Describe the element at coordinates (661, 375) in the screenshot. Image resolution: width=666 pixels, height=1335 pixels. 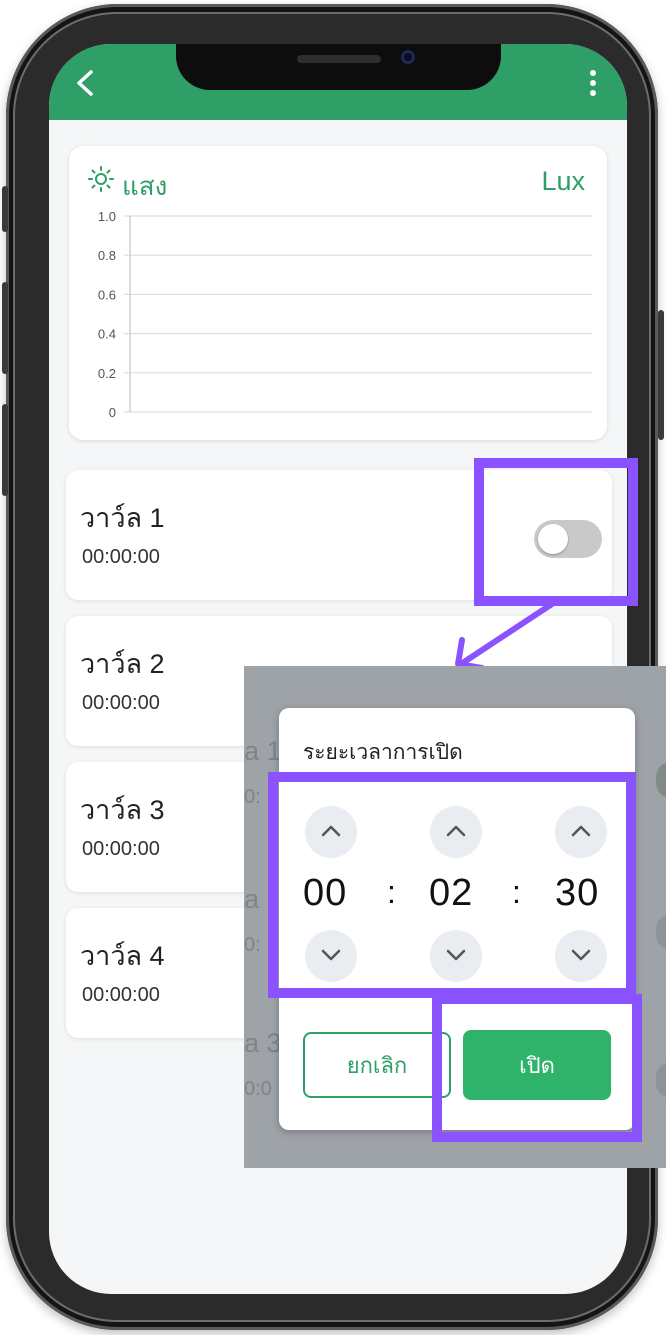
I see `power-button` at that location.